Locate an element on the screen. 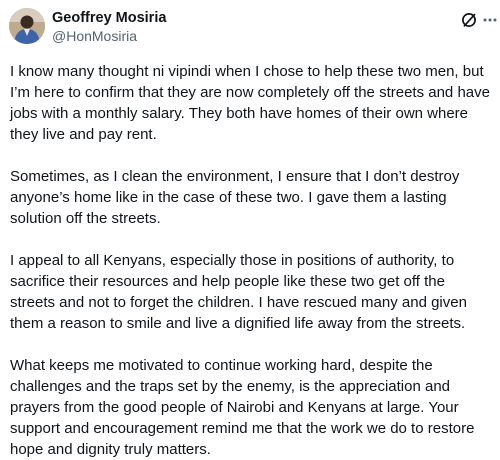  author-handle: @HonMosiria is located at coordinates (94, 36).